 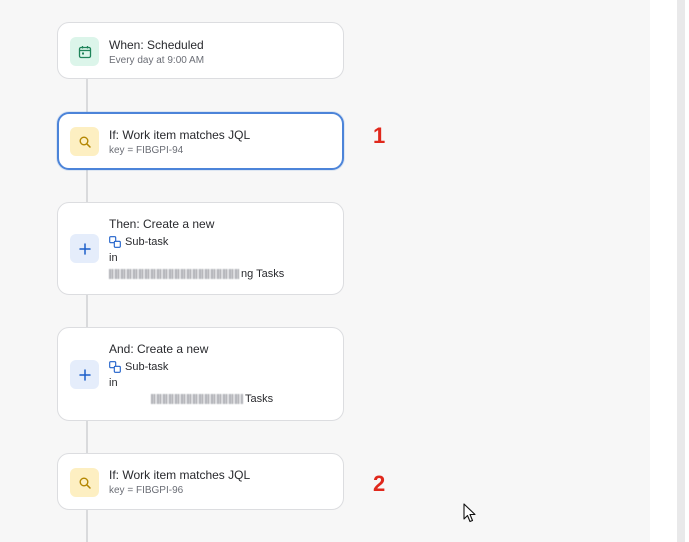 What do you see at coordinates (259, 399) in the screenshot?
I see `action-2-project-suffix: Tasks` at bounding box center [259, 399].